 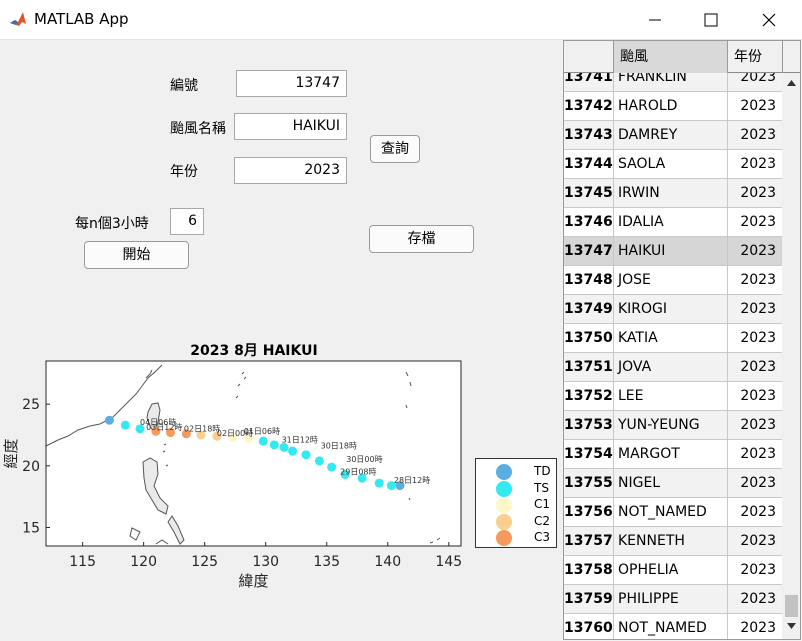 I want to click on minimize-icon, so click(x=655, y=20).